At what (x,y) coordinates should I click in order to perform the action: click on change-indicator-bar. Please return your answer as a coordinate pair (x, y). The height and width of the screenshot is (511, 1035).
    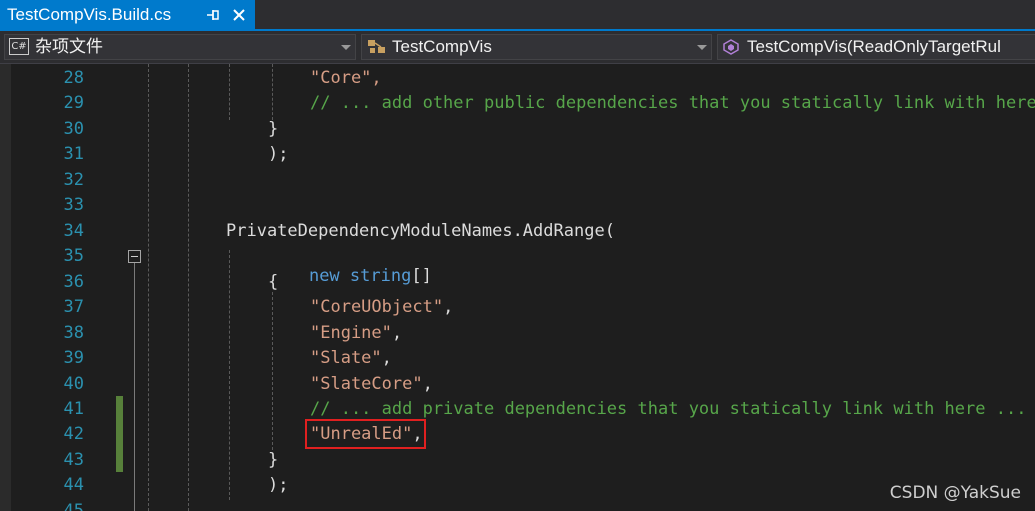
    Looking at the image, I should click on (119, 434).